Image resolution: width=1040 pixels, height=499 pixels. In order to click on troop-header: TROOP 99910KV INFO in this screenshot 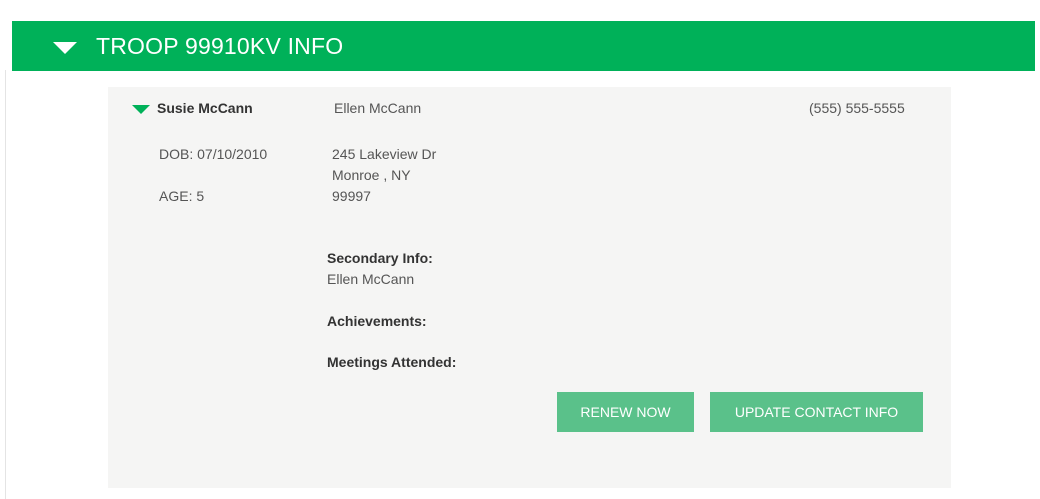, I will do `click(523, 46)`.